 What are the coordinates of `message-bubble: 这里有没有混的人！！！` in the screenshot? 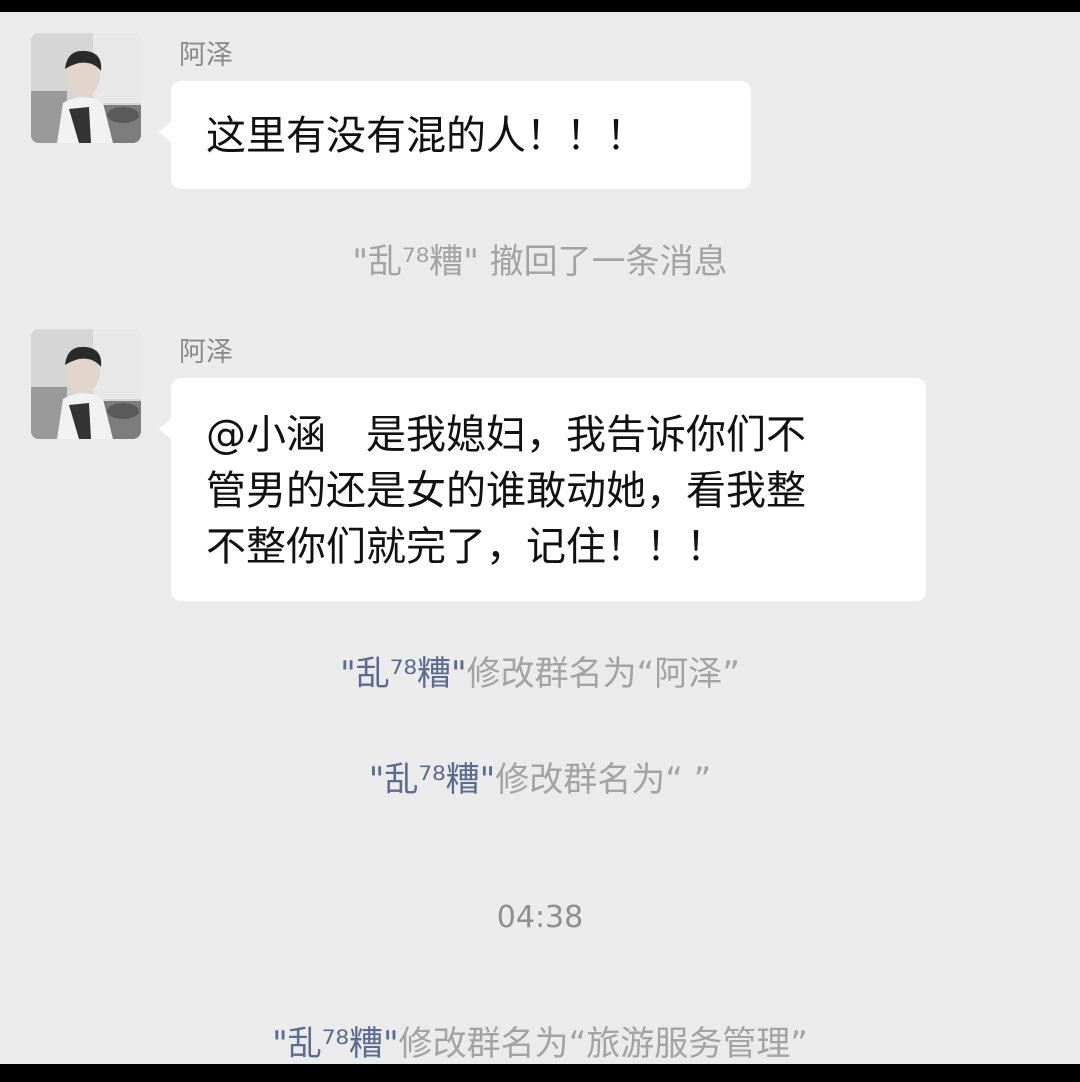 It's located at (455, 135).